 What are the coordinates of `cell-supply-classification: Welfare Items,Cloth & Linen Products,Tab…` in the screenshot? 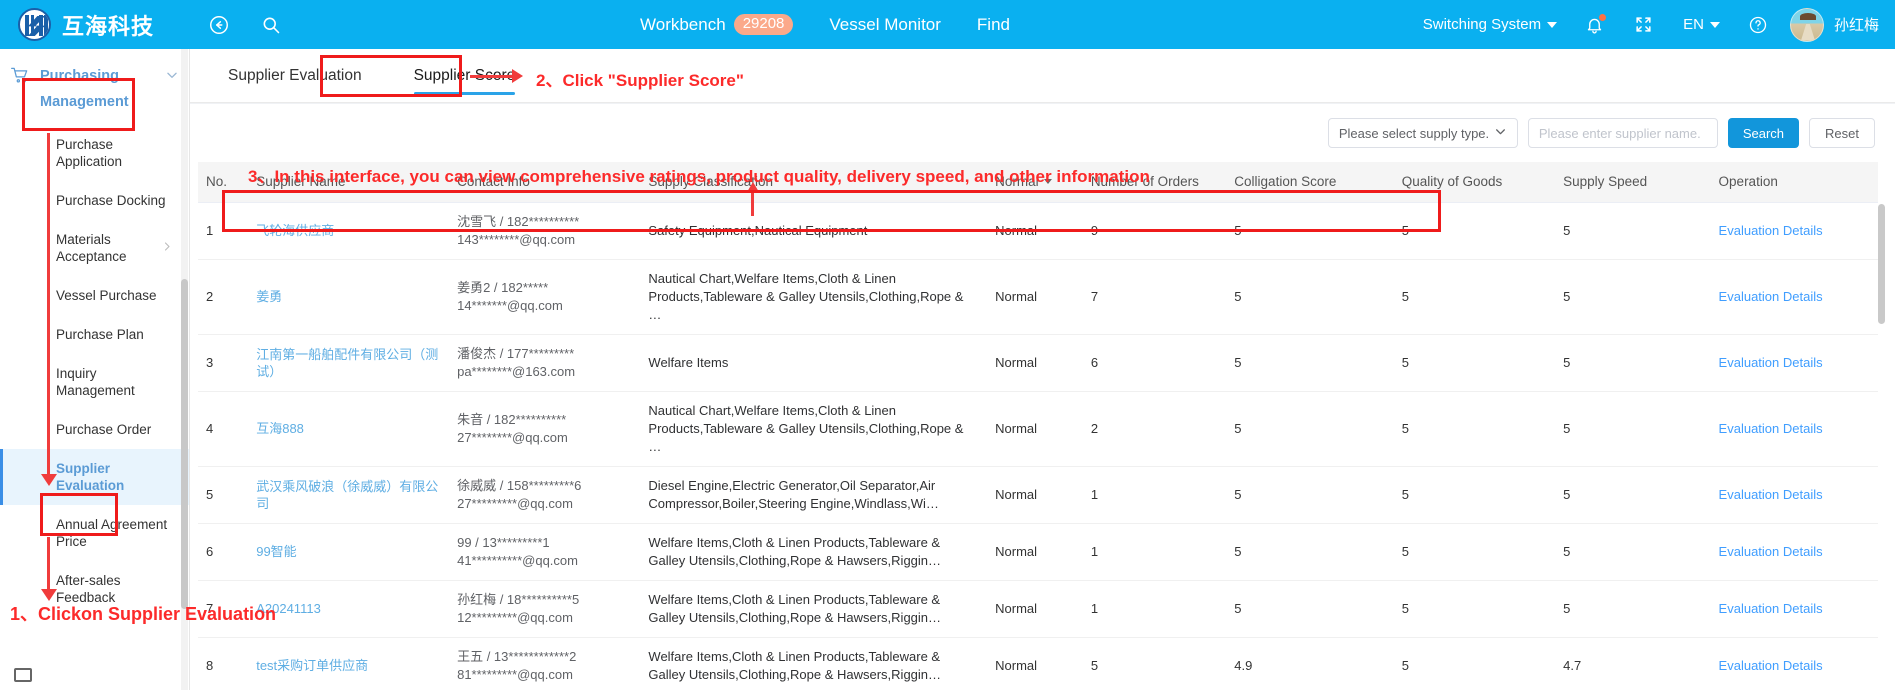 It's located at (814, 663).